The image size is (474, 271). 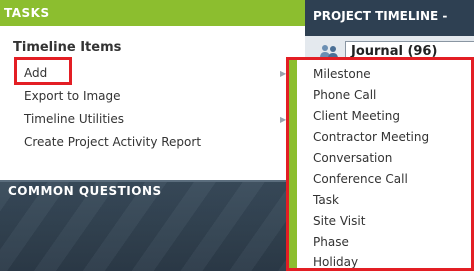 What do you see at coordinates (331, 242) in the screenshot?
I see `submenu-item-phase: Phase` at bounding box center [331, 242].